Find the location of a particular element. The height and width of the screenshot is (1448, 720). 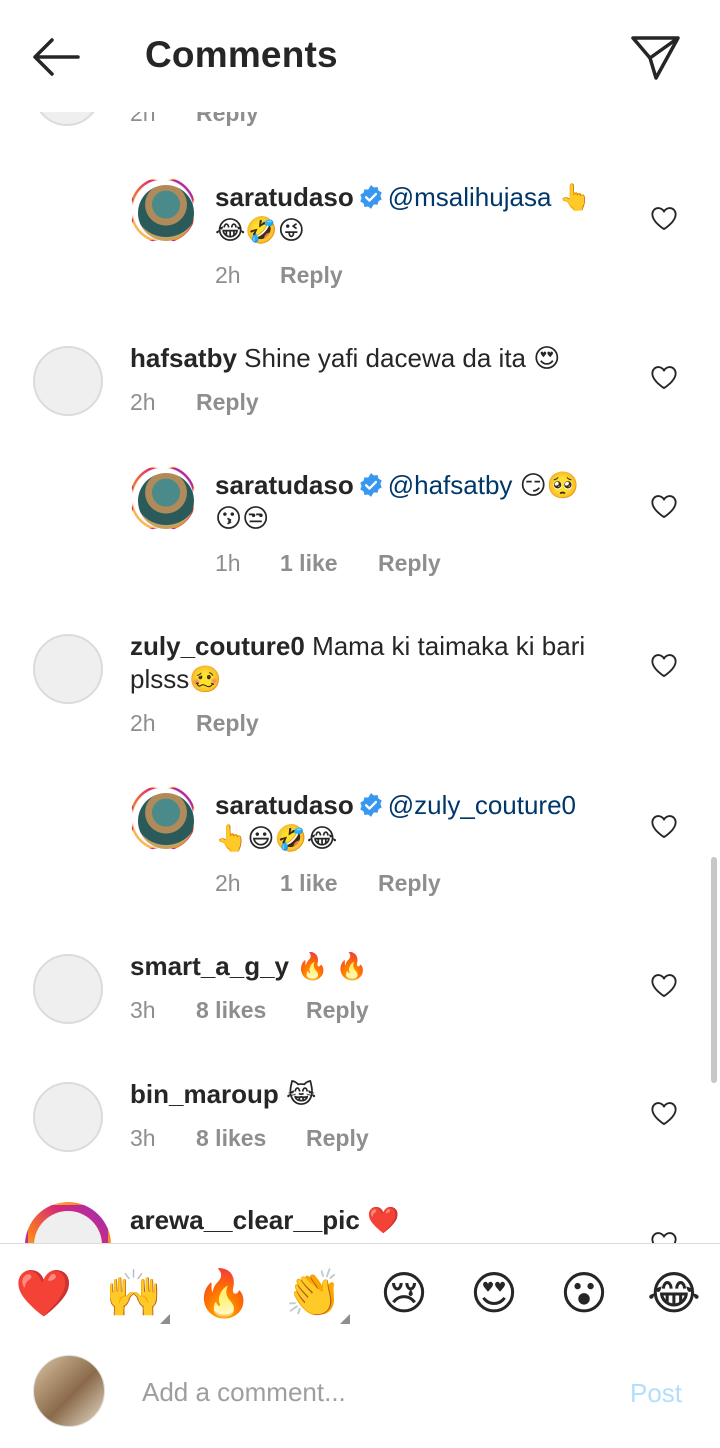

comment-input is located at coordinates (367, 1392).